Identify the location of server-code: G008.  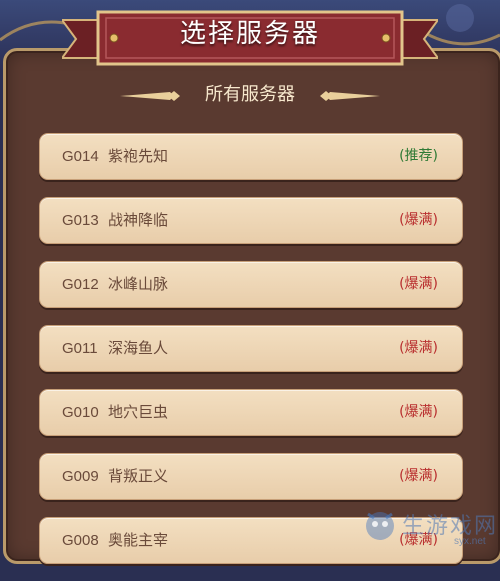
(80, 540).